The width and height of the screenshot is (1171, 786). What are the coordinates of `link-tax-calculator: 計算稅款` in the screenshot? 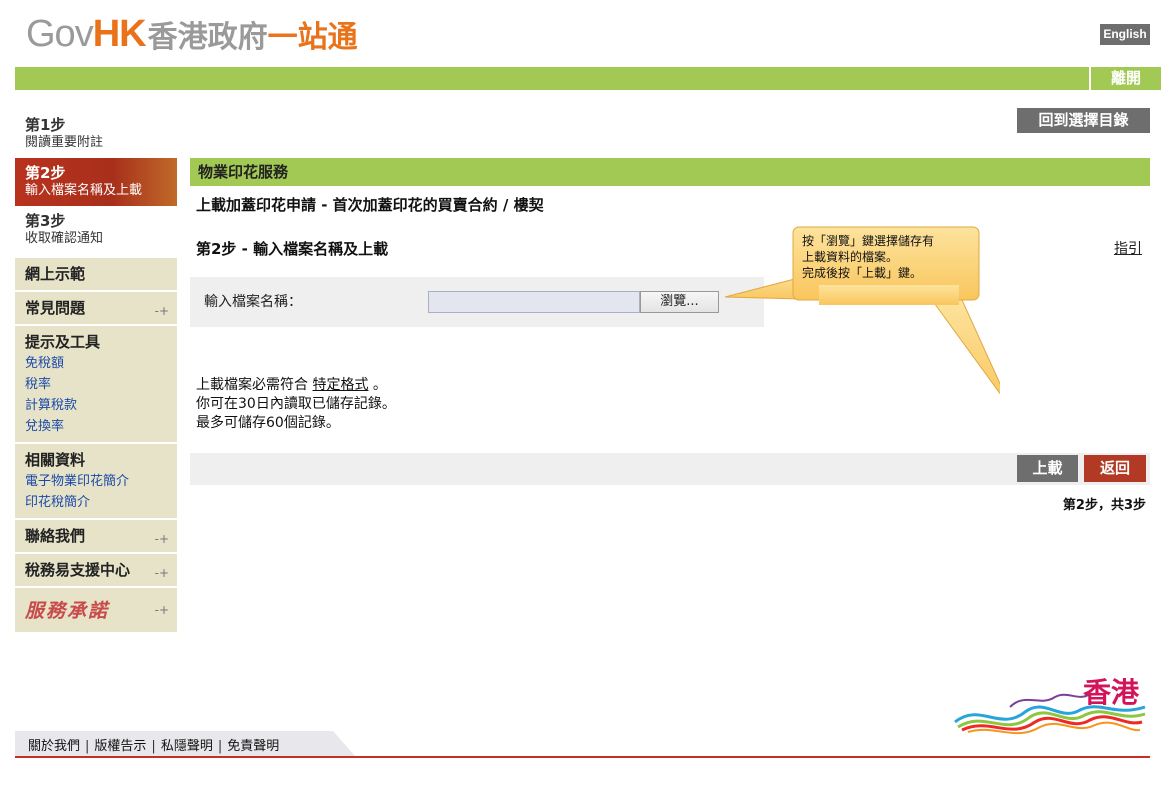 It's located at (96, 405).